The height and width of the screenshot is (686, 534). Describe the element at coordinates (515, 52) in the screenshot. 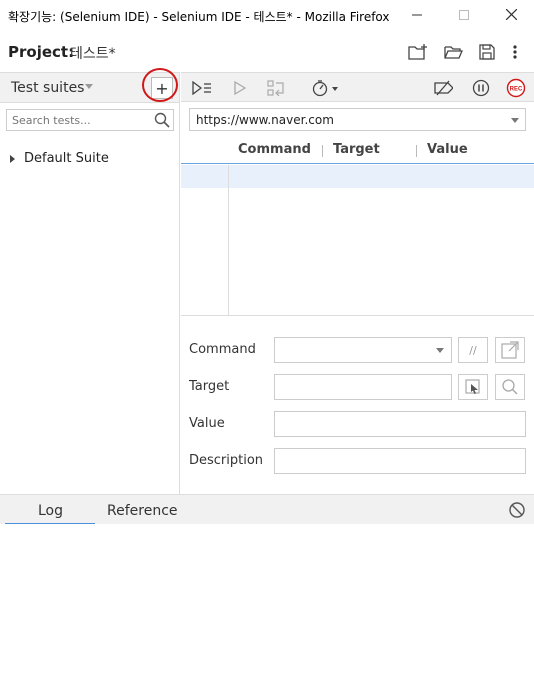

I see `more-options-icon` at that location.